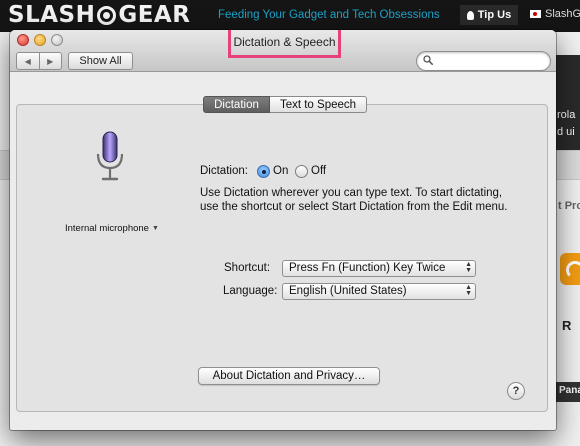  What do you see at coordinates (318, 104) in the screenshot?
I see `tab-text-to-speech: Text to Speech` at bounding box center [318, 104].